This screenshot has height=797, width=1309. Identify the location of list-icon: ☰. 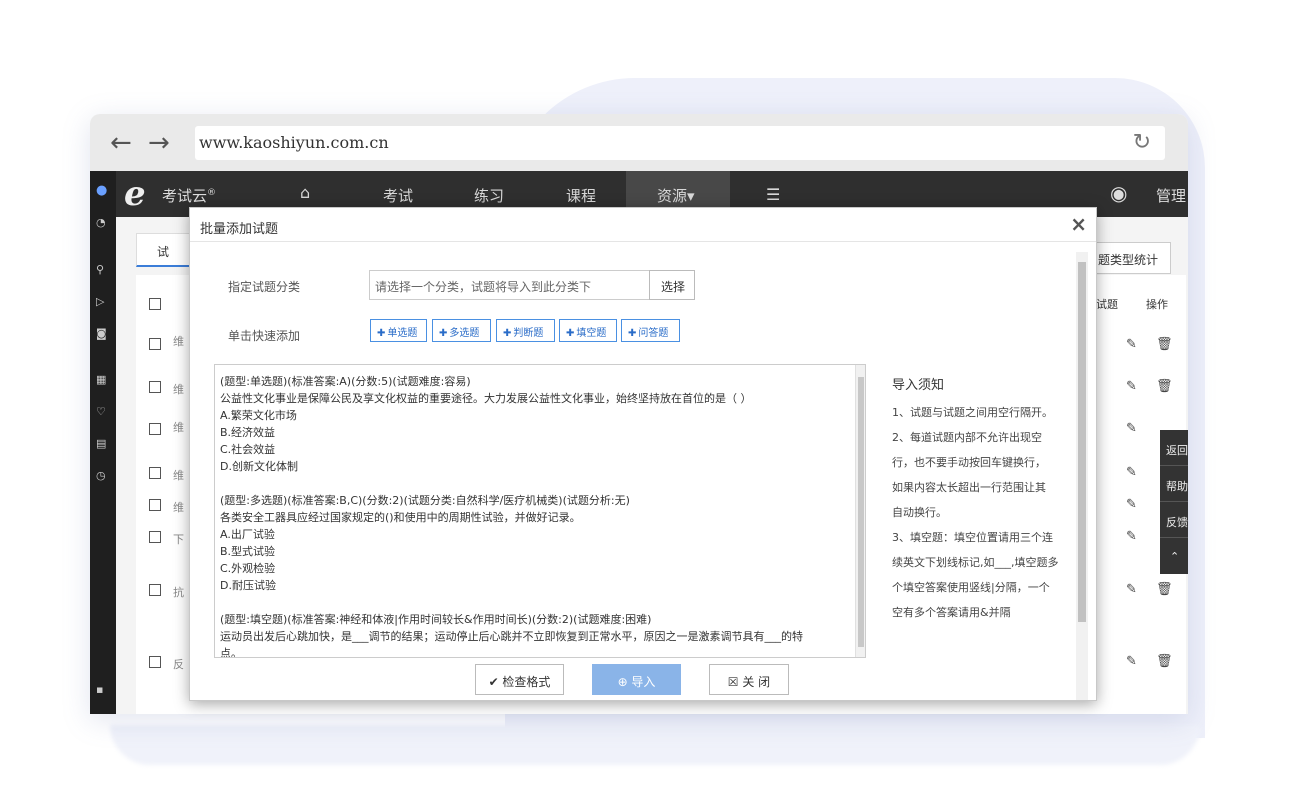
(773, 194).